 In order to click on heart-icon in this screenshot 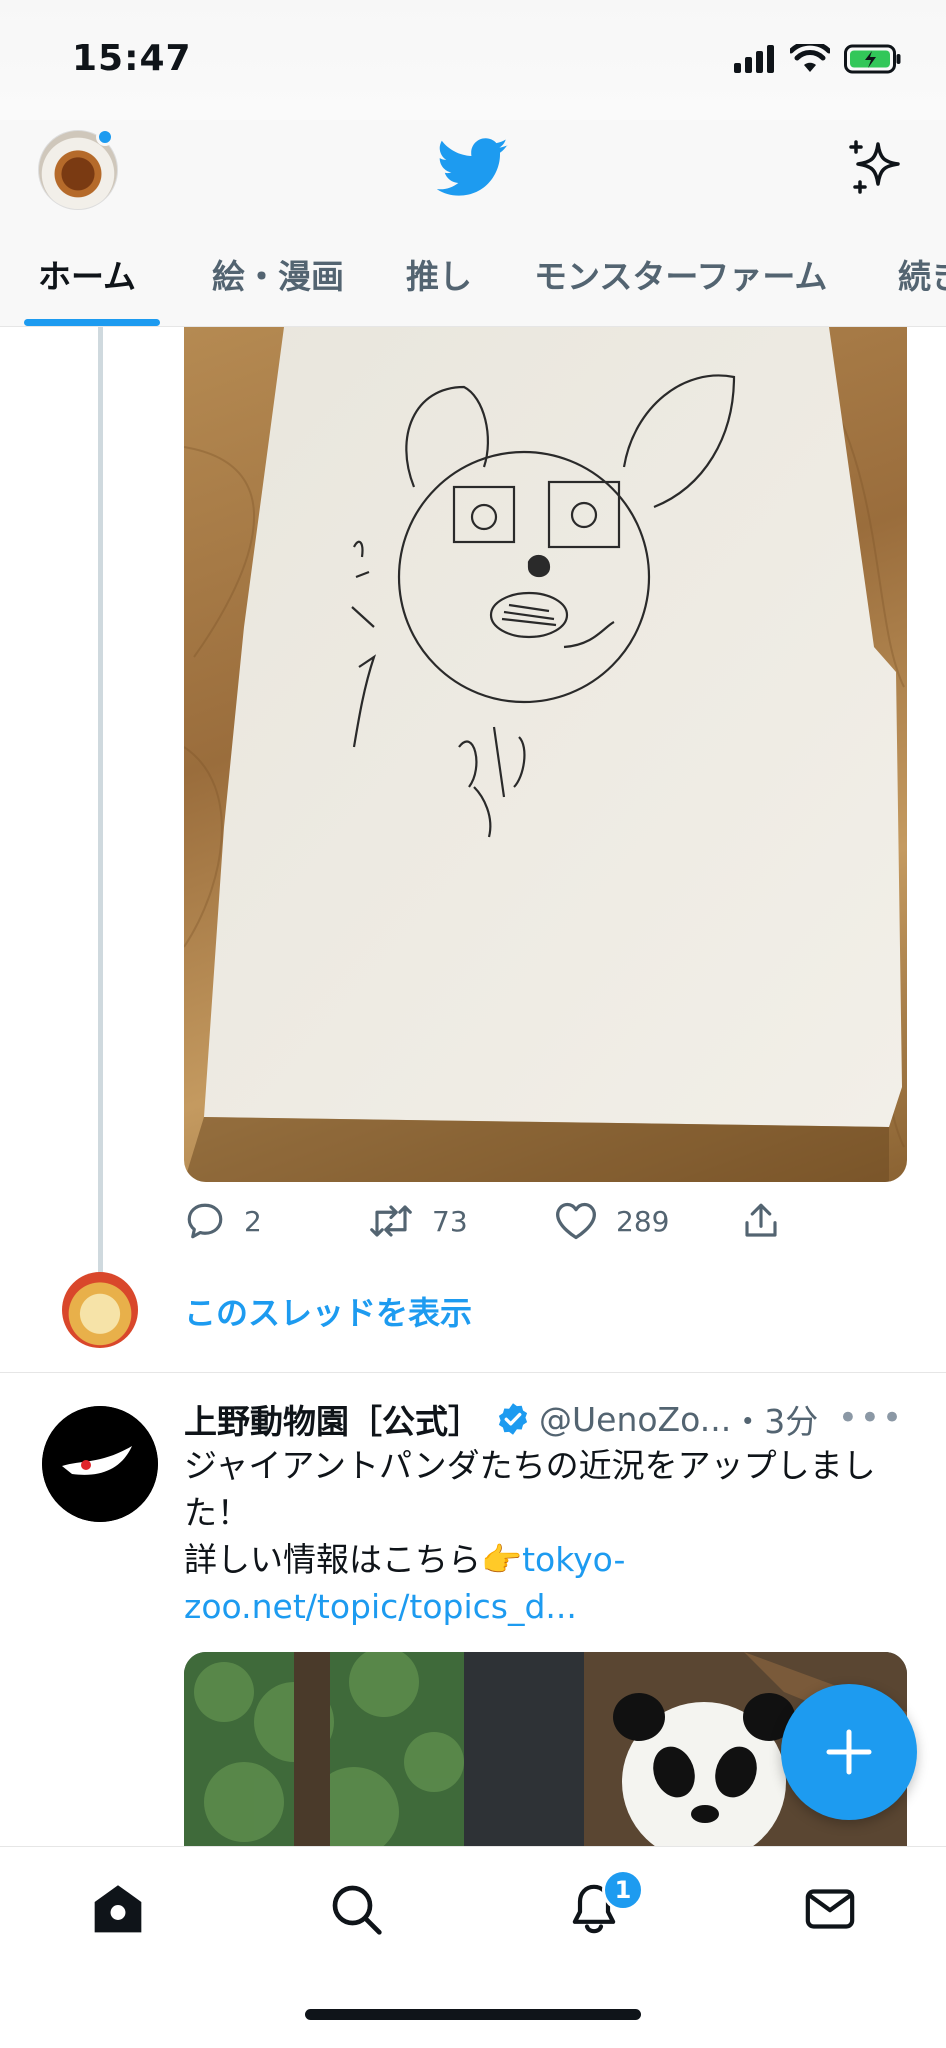, I will do `click(576, 1221)`.